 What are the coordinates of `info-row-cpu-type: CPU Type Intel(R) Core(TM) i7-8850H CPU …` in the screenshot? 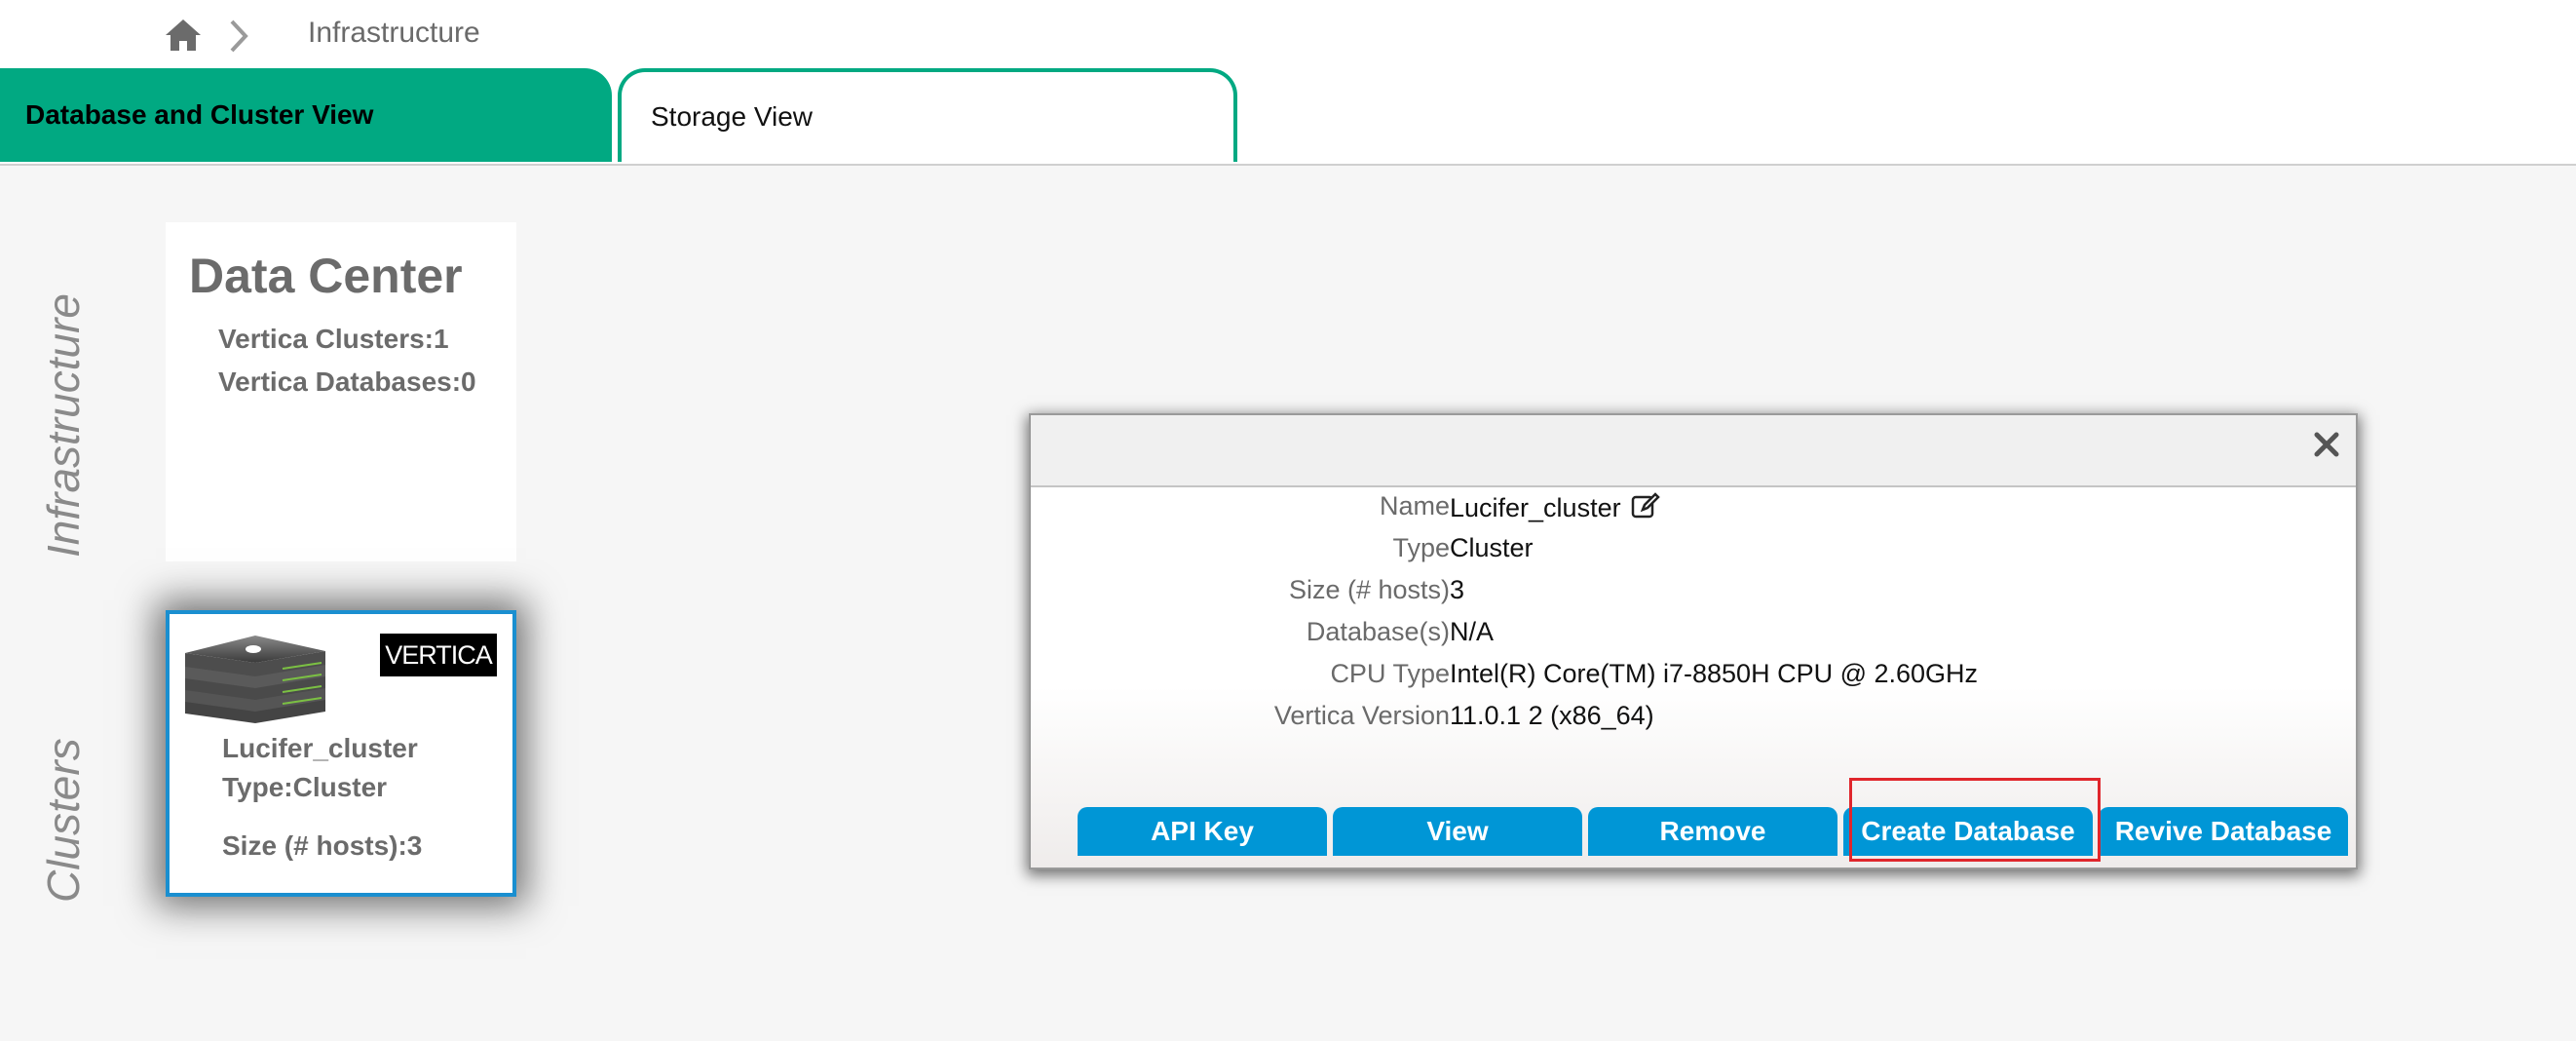 It's located at (1693, 678).